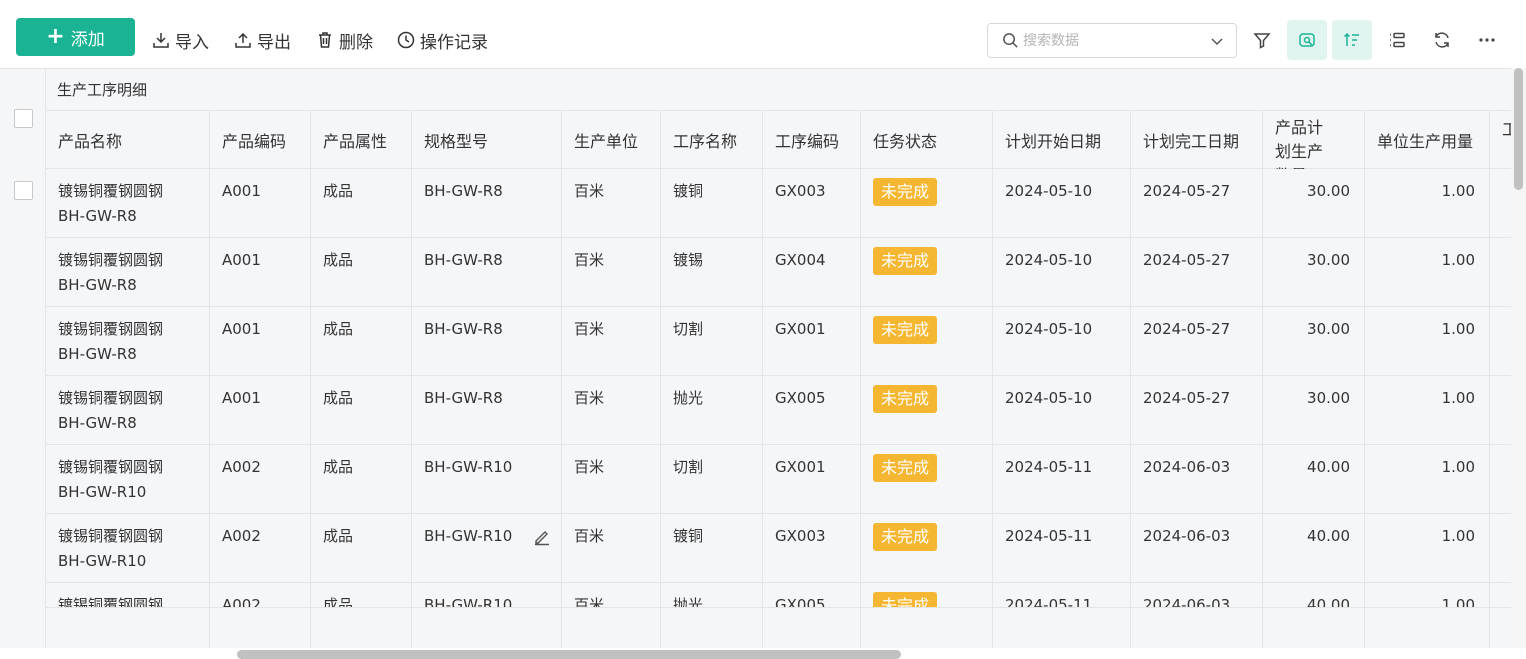  I want to click on column-header-product-name: 产品名称, so click(128, 140).